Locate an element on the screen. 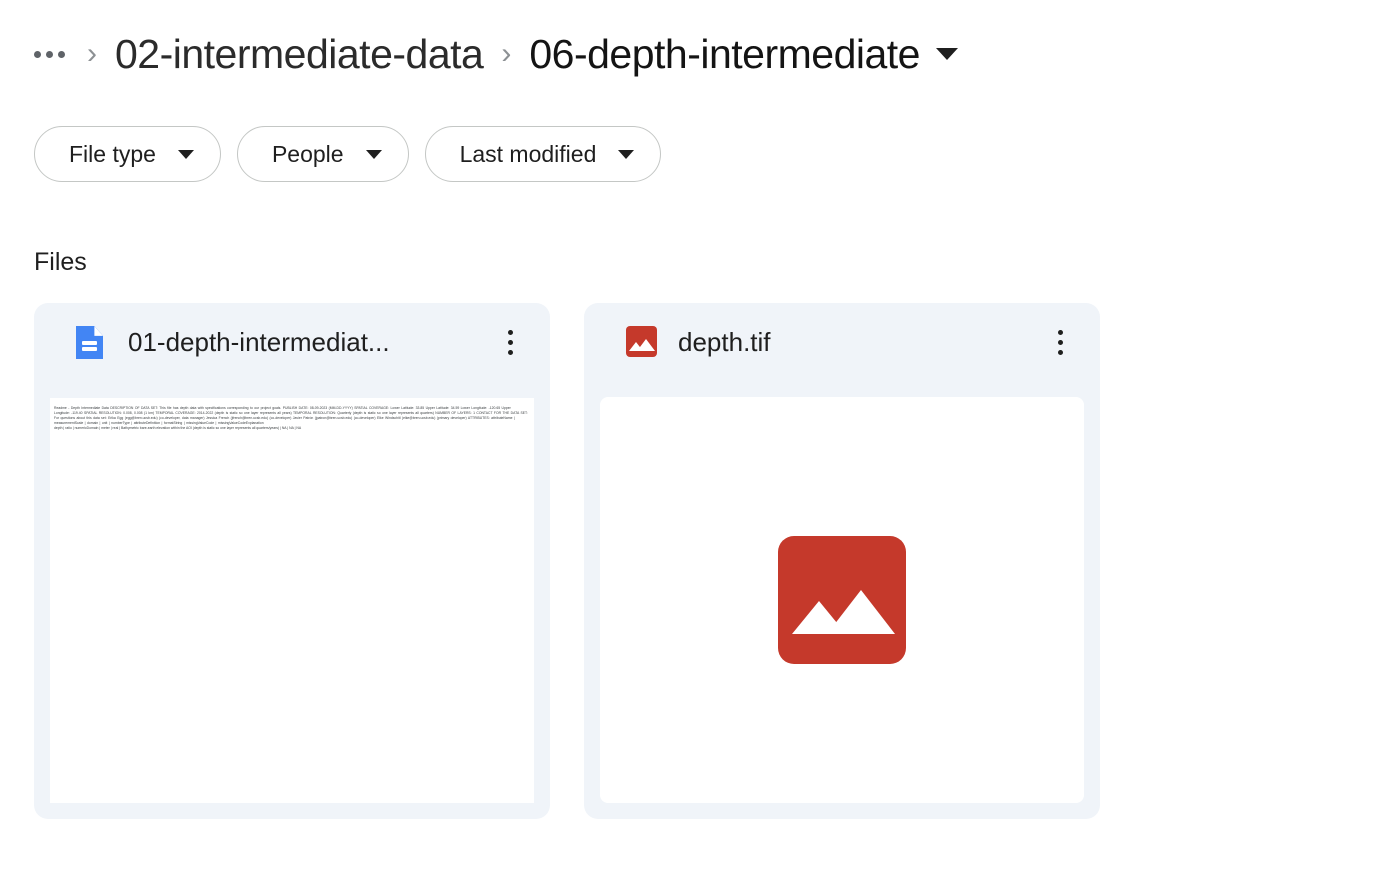 The height and width of the screenshot is (870, 1386). filter-chip-label: File type is located at coordinates (112, 153).